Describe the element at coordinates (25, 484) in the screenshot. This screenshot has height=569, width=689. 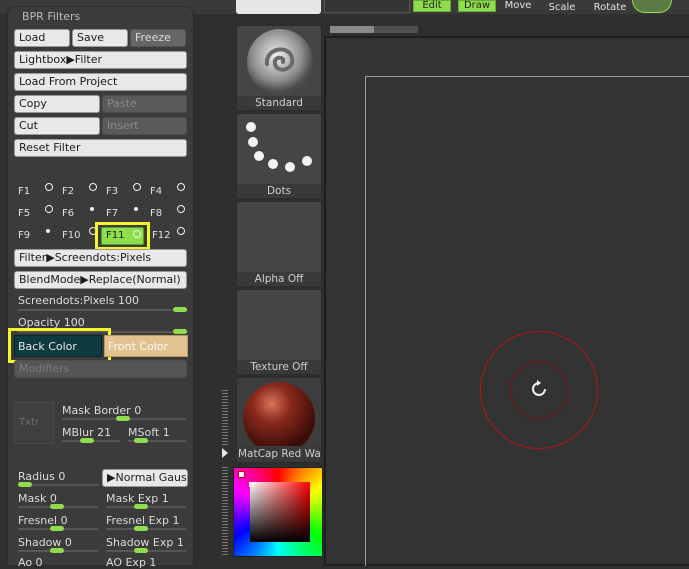
I see `radius-knob` at that location.